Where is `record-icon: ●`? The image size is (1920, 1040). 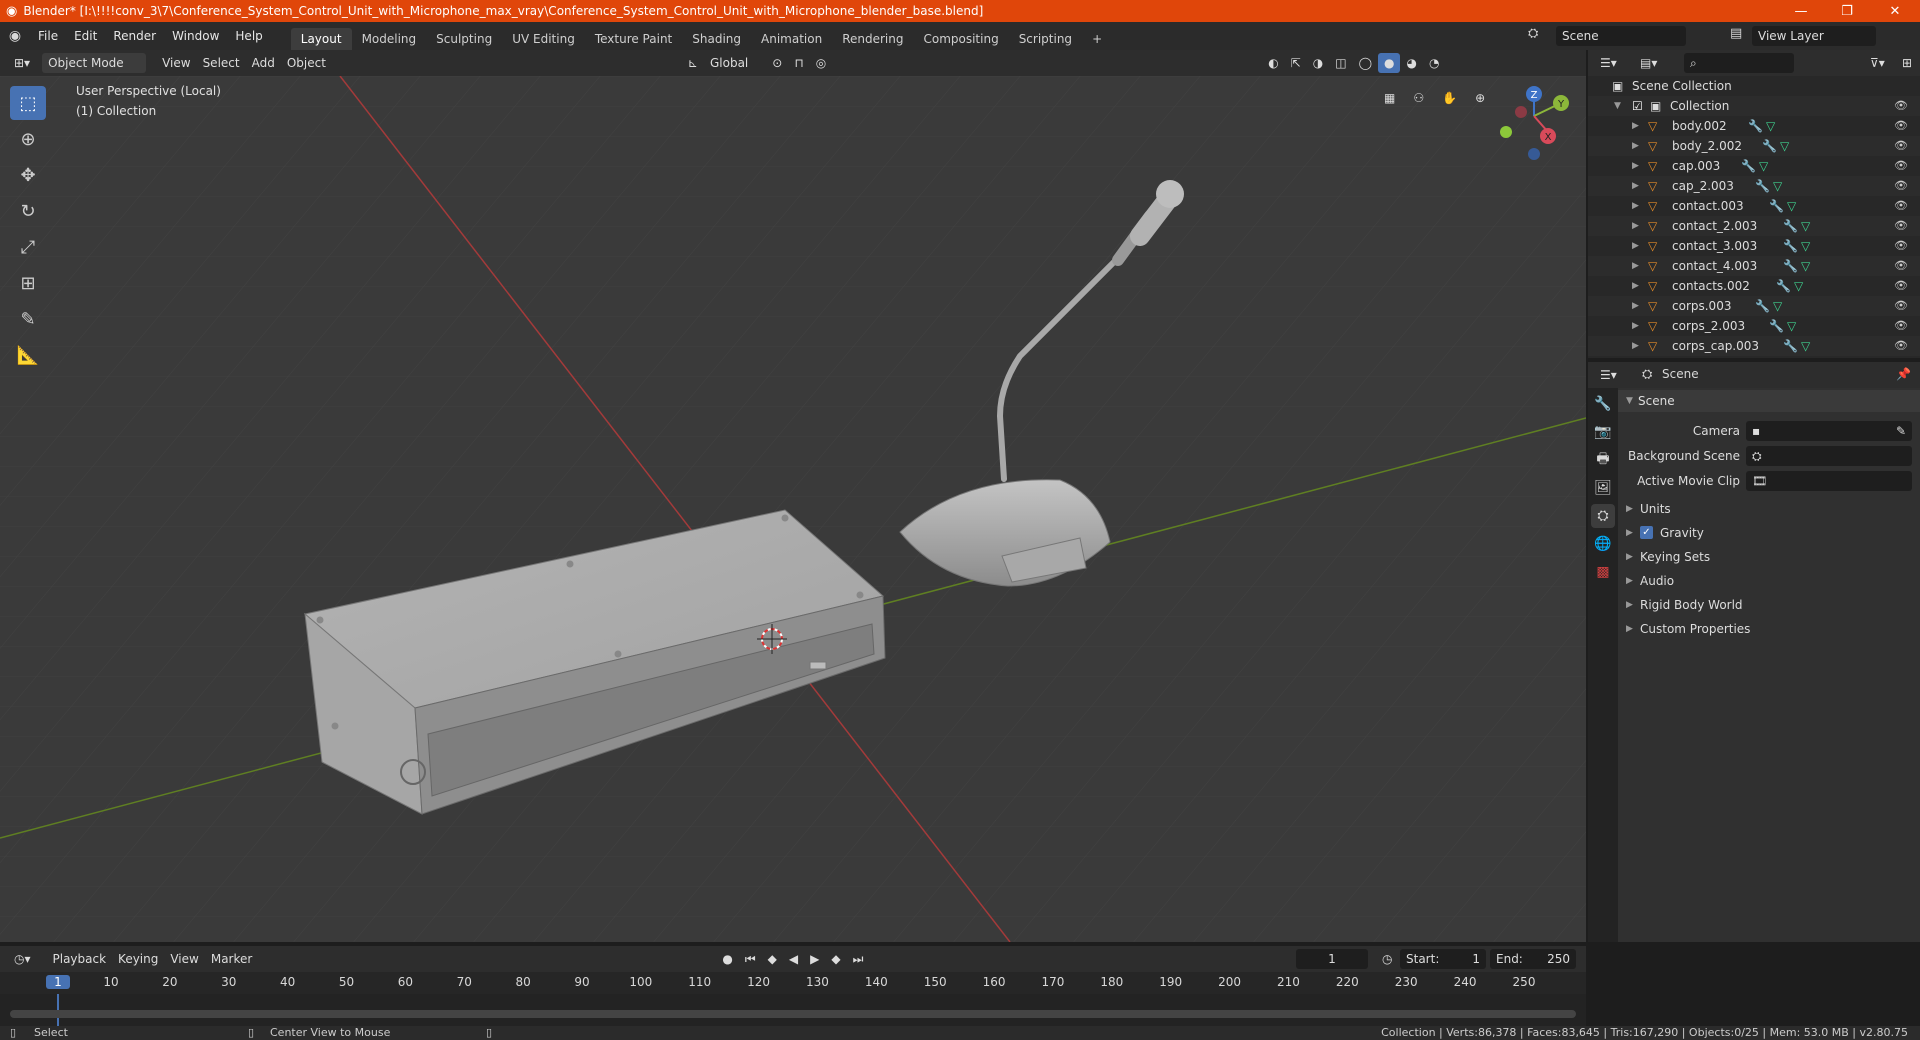 record-icon: ● is located at coordinates (727, 959).